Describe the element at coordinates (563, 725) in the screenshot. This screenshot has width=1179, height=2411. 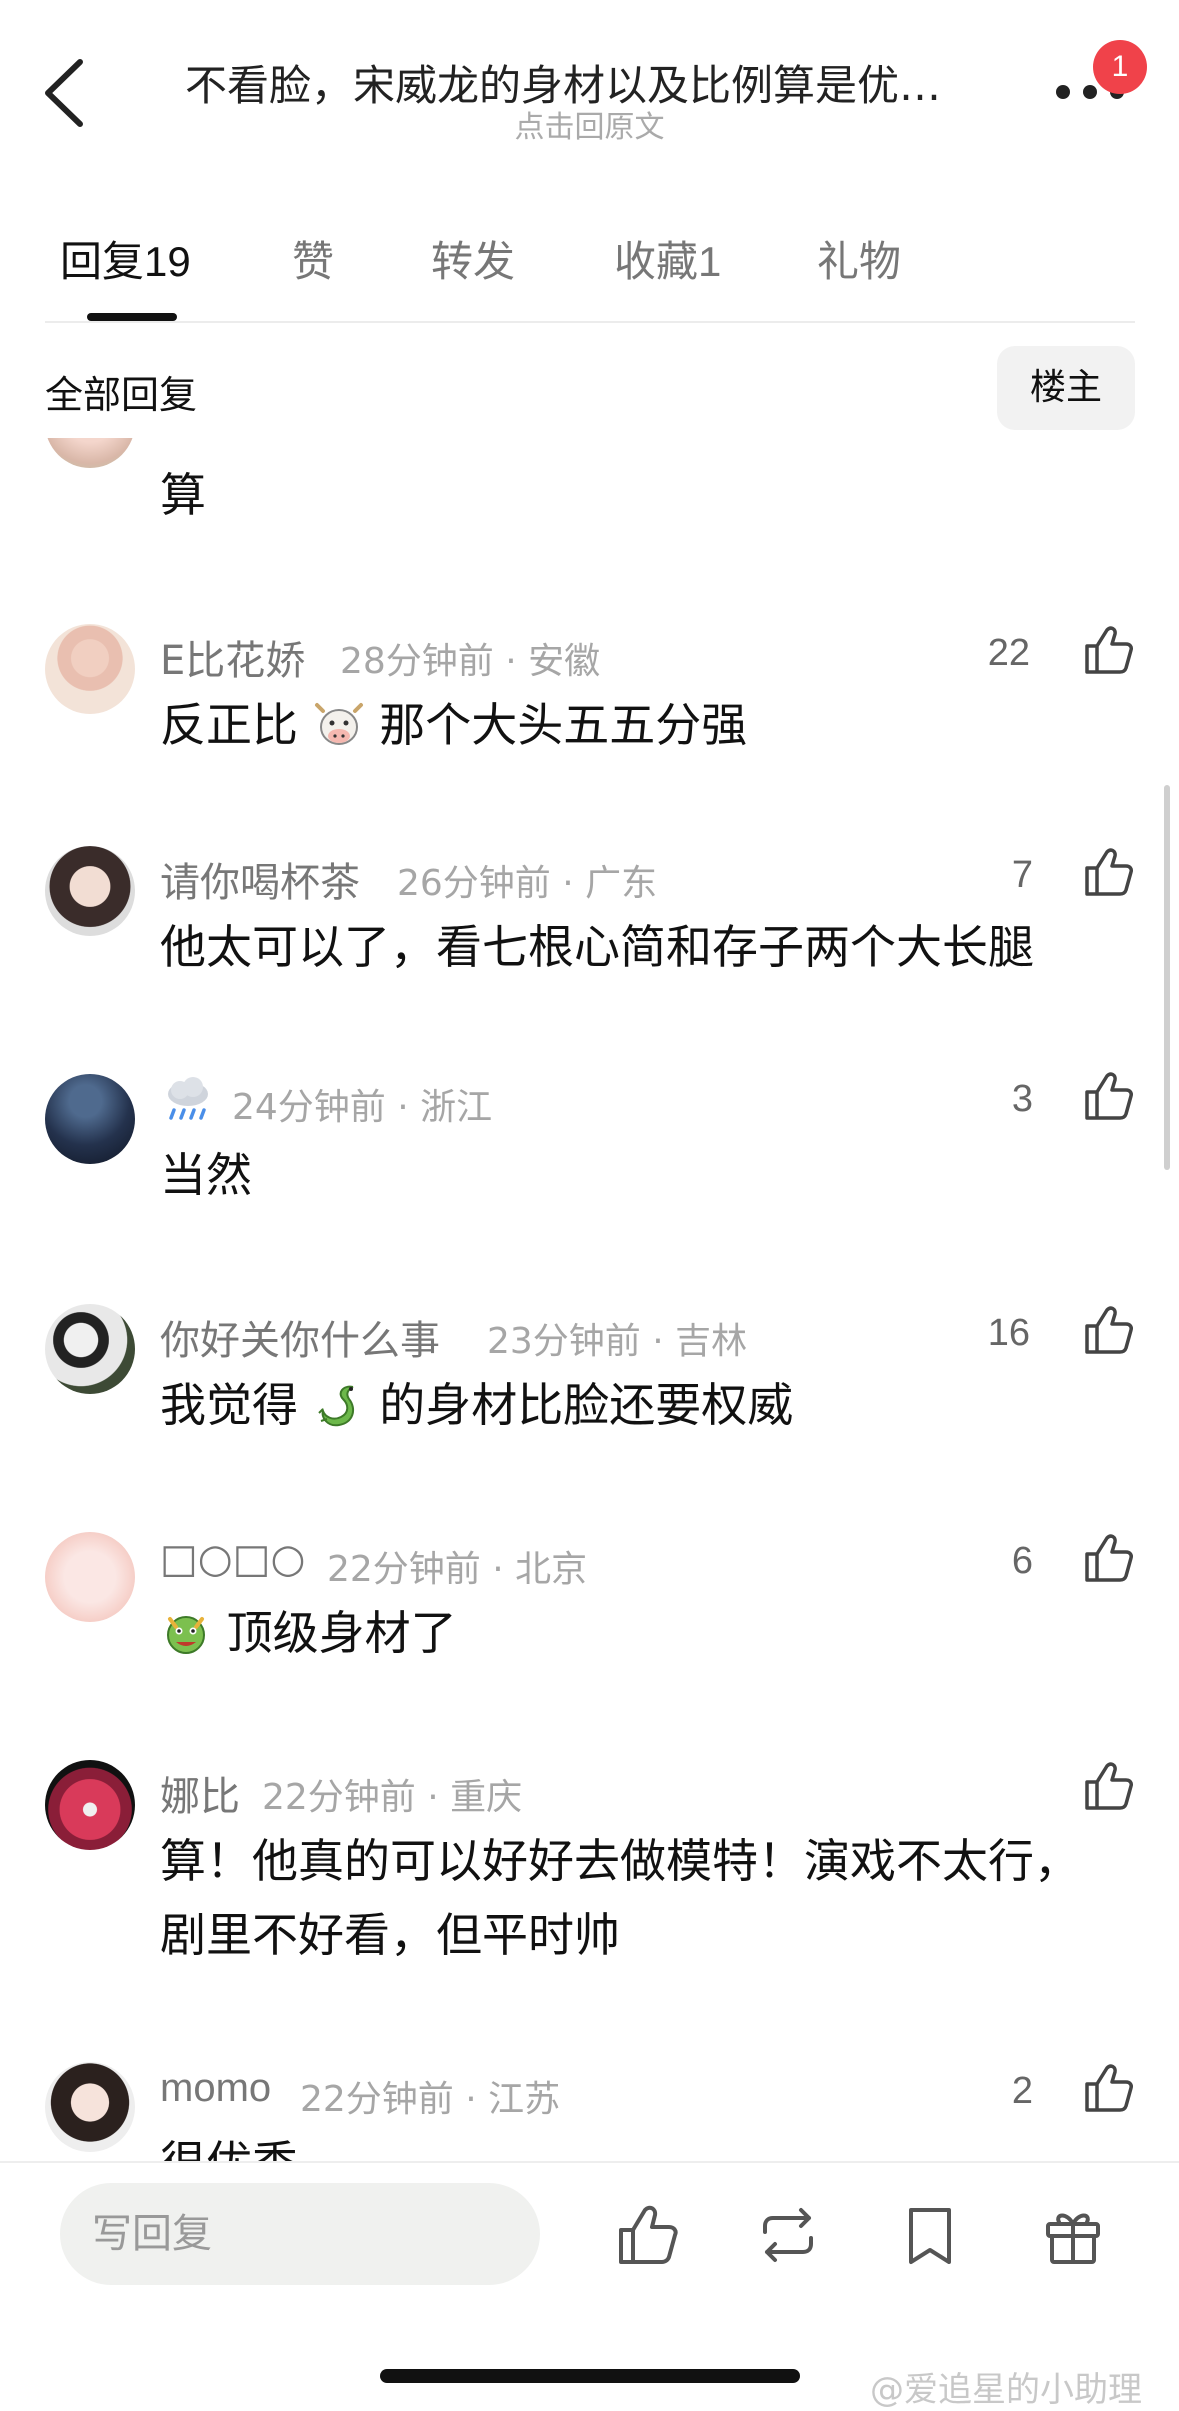
I see `comment-text-part: 那个大头五五分强` at that location.